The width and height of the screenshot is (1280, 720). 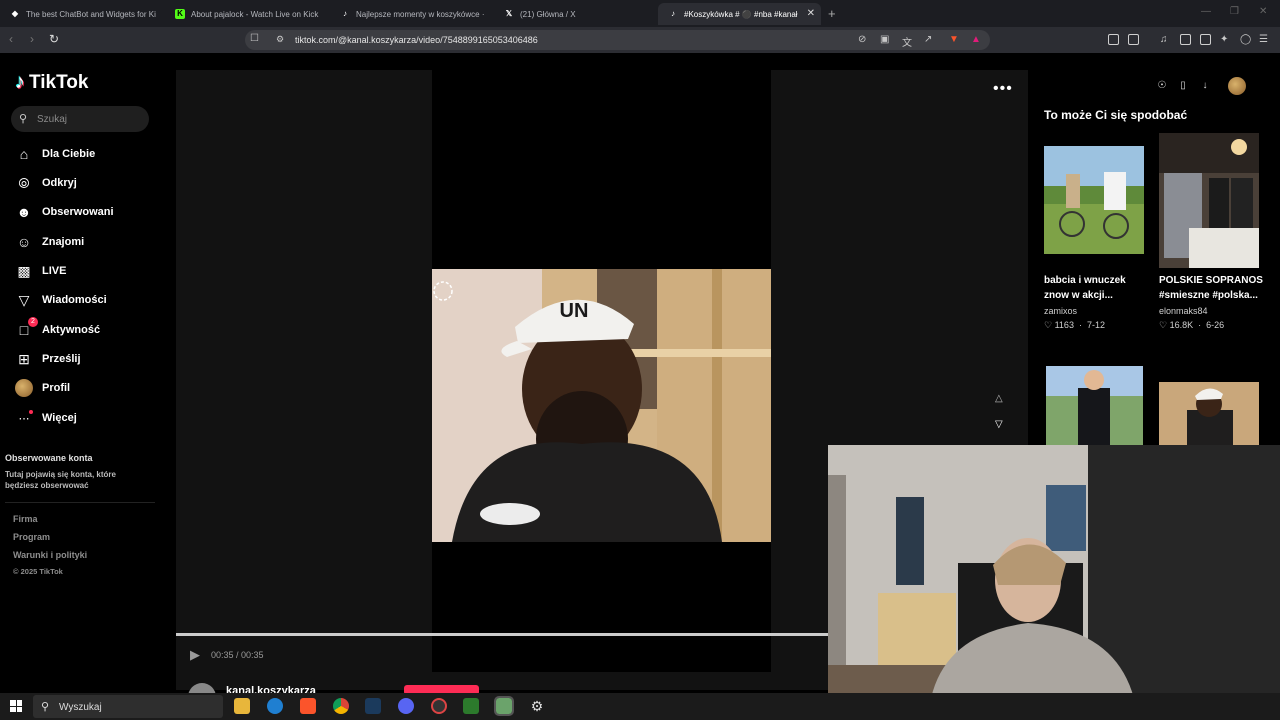 I want to click on tab-title: About pajalock - Watch Live on Kick, so click(x=255, y=14).